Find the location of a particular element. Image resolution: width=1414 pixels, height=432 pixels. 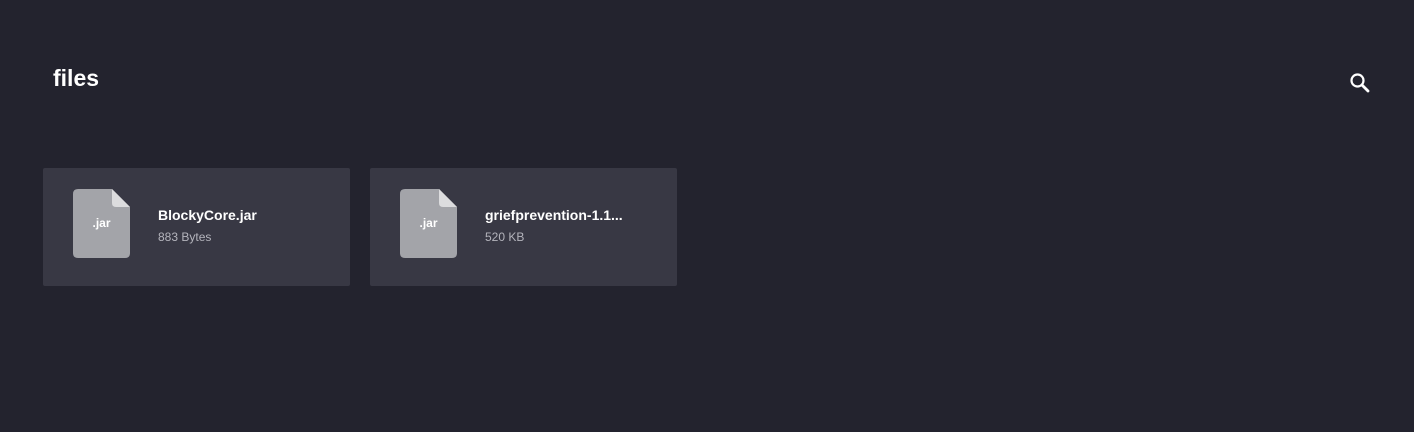

file-size: 883 Bytes is located at coordinates (185, 237).